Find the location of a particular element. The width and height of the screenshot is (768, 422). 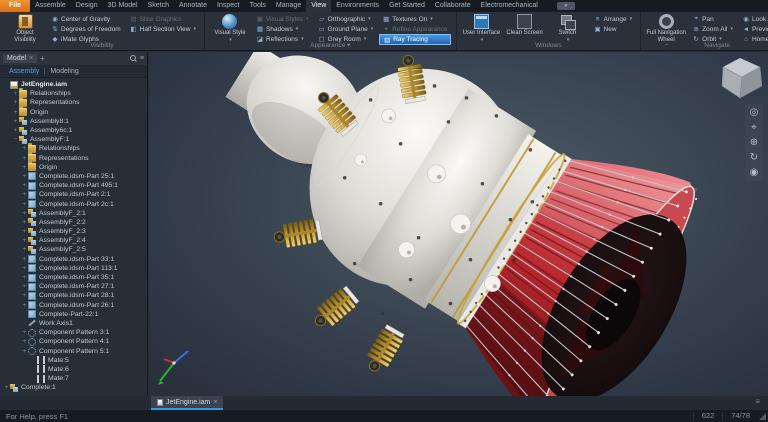

ribbon-tab-electromechanical: Electromechanical is located at coordinates (509, 6).